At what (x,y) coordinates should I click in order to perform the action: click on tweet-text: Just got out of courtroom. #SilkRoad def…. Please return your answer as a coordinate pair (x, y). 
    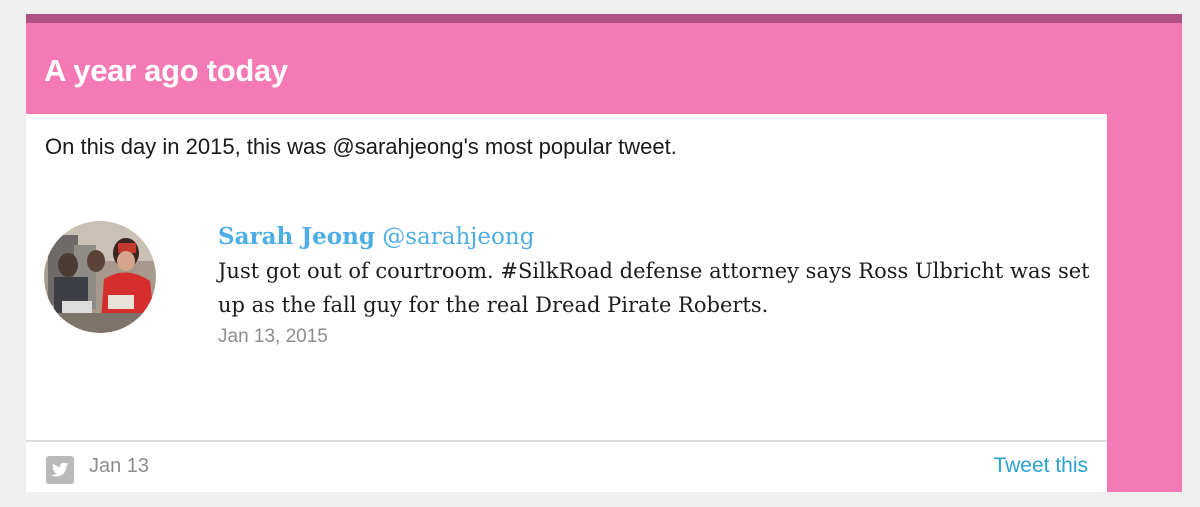
    Looking at the image, I should click on (654, 288).